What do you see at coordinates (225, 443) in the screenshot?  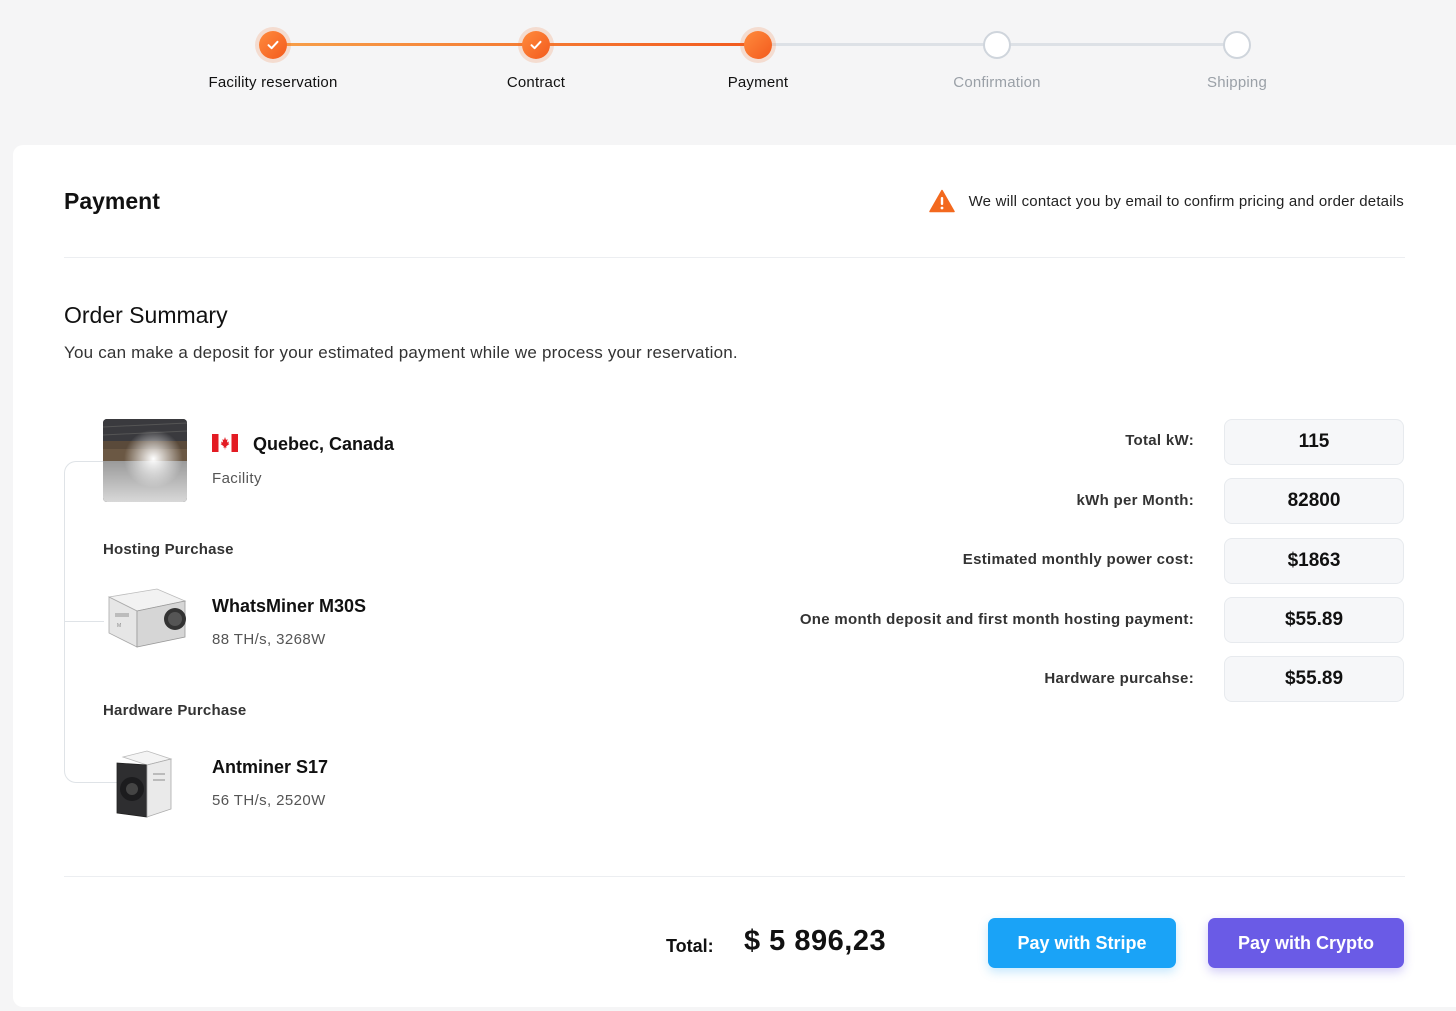 I see `canada-flag-icon` at bounding box center [225, 443].